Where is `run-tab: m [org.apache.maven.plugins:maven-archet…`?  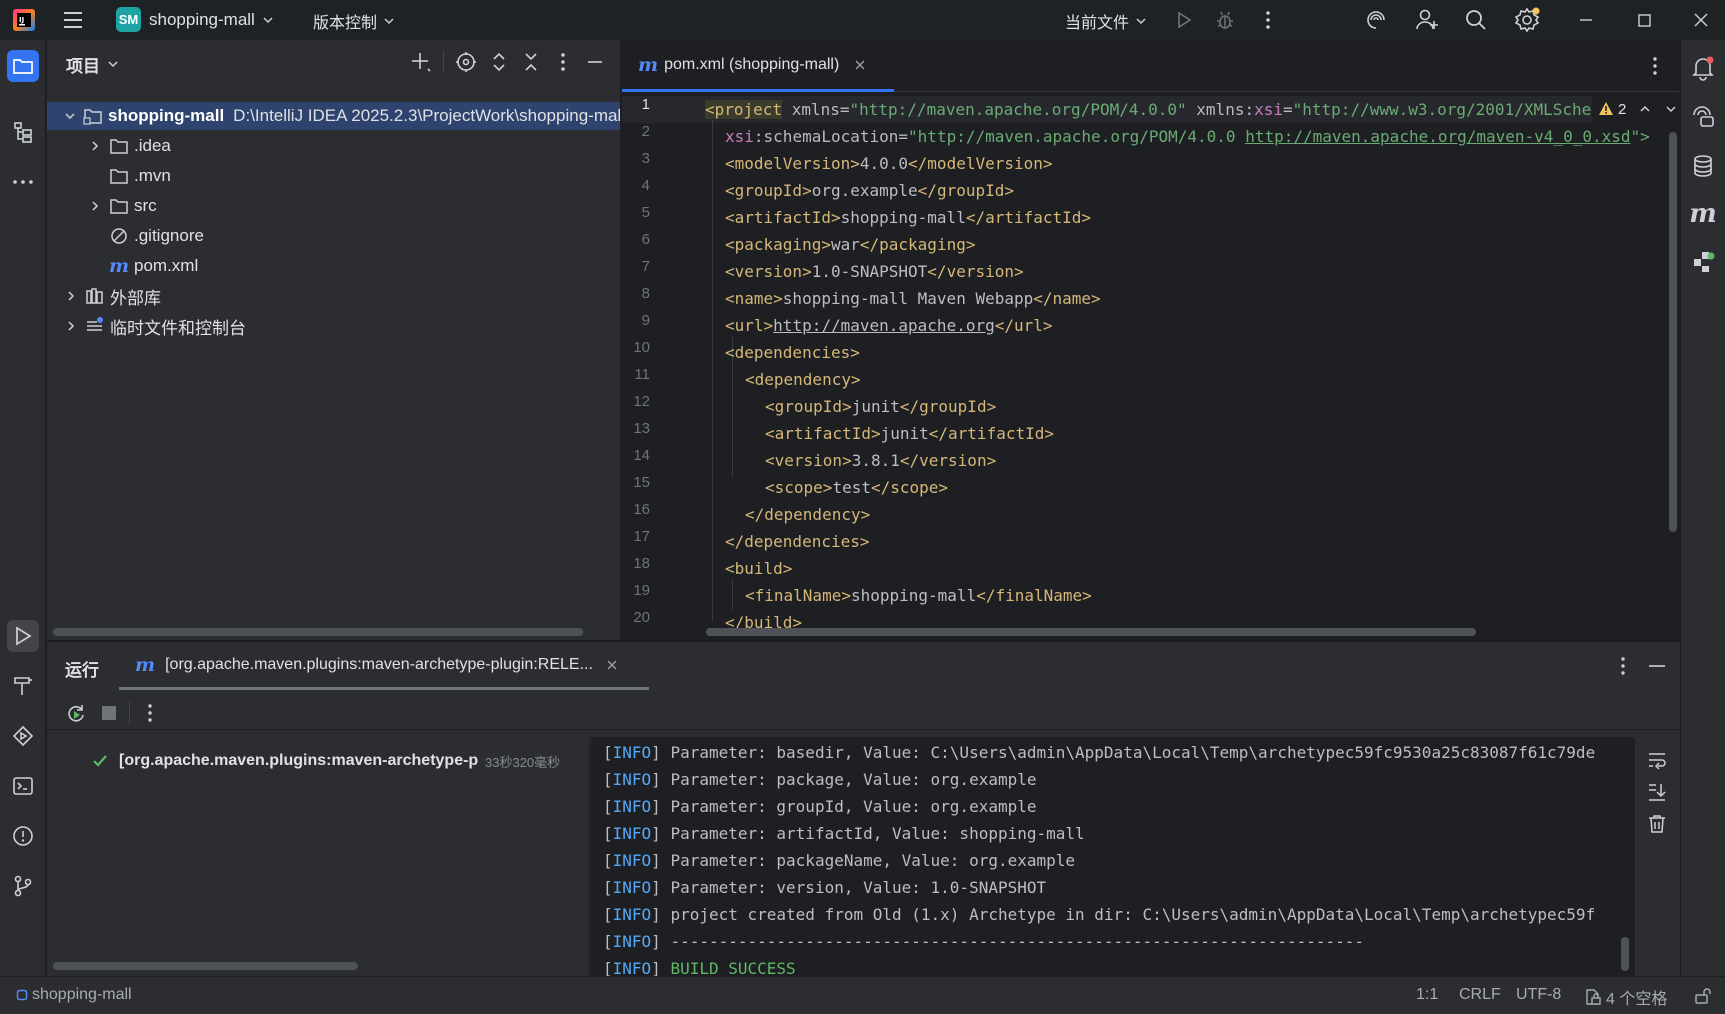 run-tab: m [org.apache.maven.plugins:maven-archet… is located at coordinates (384, 666).